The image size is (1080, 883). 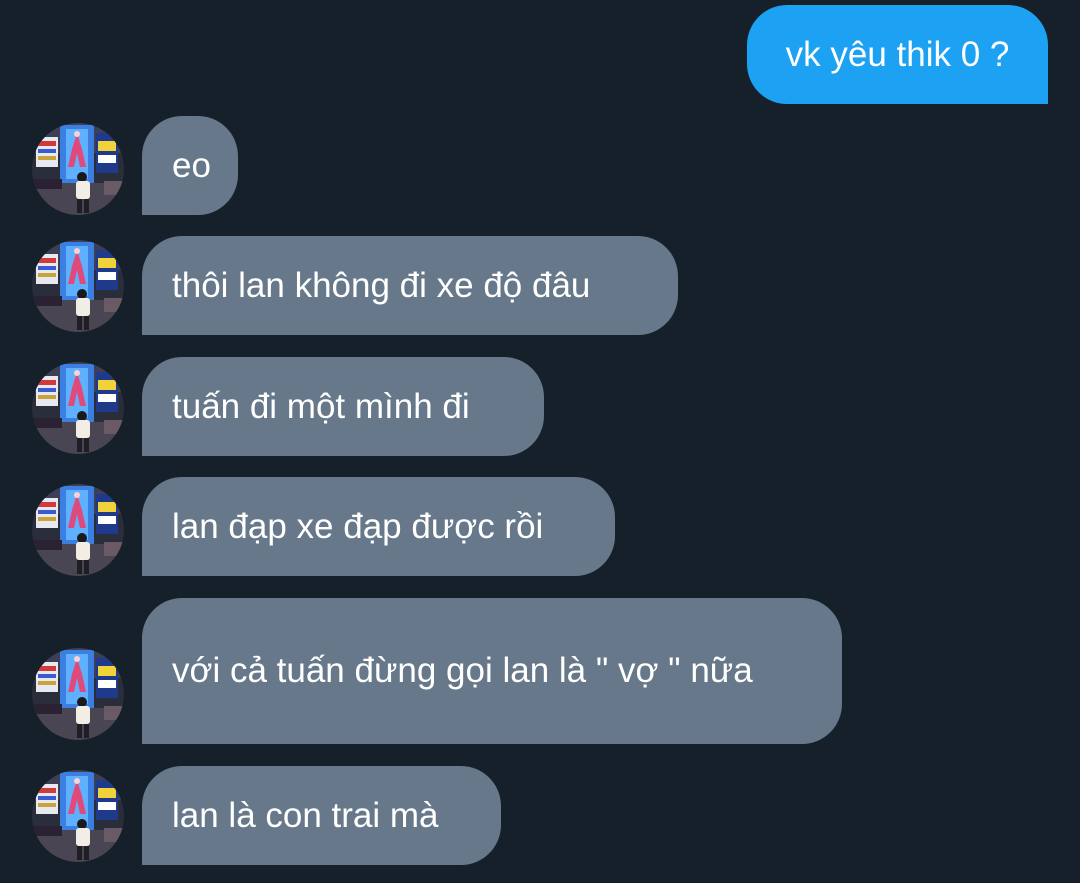 I want to click on incoming-message: lan là con trai mà, so click(x=321, y=815).